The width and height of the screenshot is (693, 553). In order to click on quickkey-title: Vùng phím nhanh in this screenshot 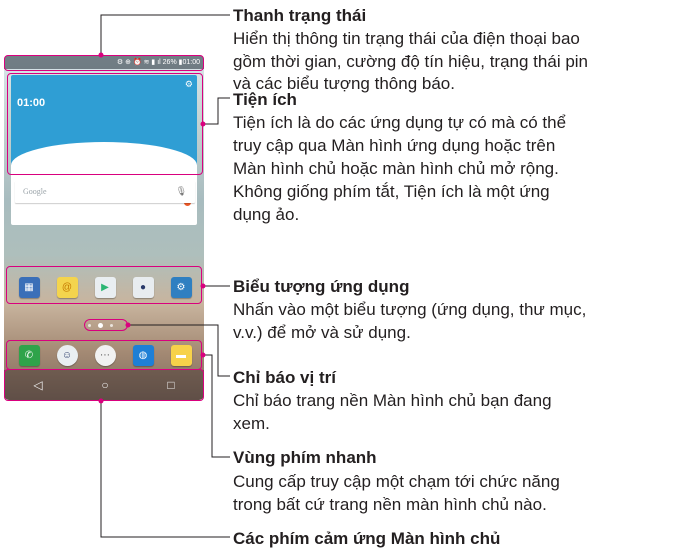, I will do `click(305, 457)`.